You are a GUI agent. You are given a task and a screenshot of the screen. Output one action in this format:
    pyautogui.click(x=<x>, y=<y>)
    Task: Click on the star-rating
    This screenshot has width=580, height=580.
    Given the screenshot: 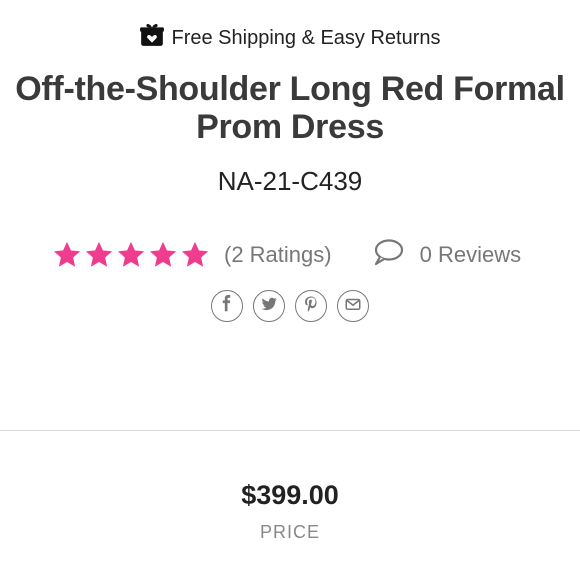 What is the action you would take?
    pyautogui.click(x=131, y=255)
    